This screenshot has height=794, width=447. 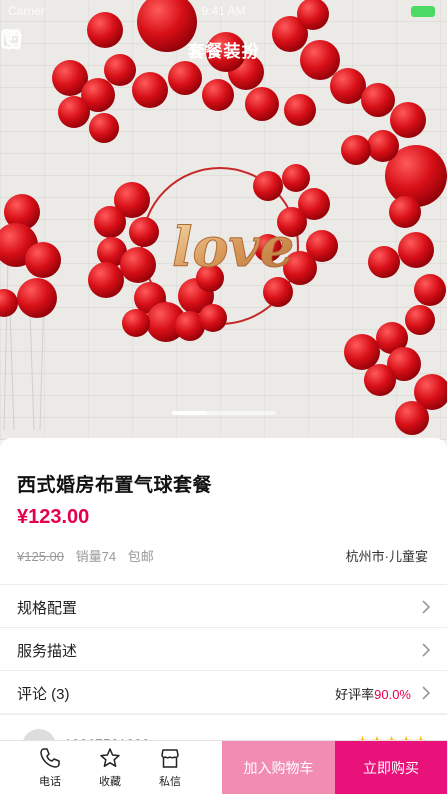 I want to click on status-bar: Carrier 9:41 AM, so click(x=223, y=12).